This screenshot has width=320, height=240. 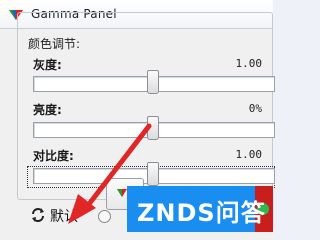 I want to click on watermark-text-wrap: ZNDS问答, so click(x=200, y=209).